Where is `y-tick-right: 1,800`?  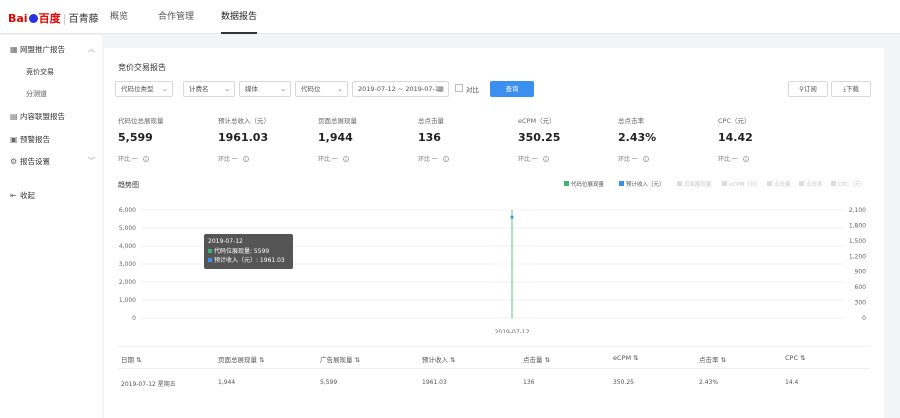
y-tick-right: 1,800 is located at coordinates (857, 225).